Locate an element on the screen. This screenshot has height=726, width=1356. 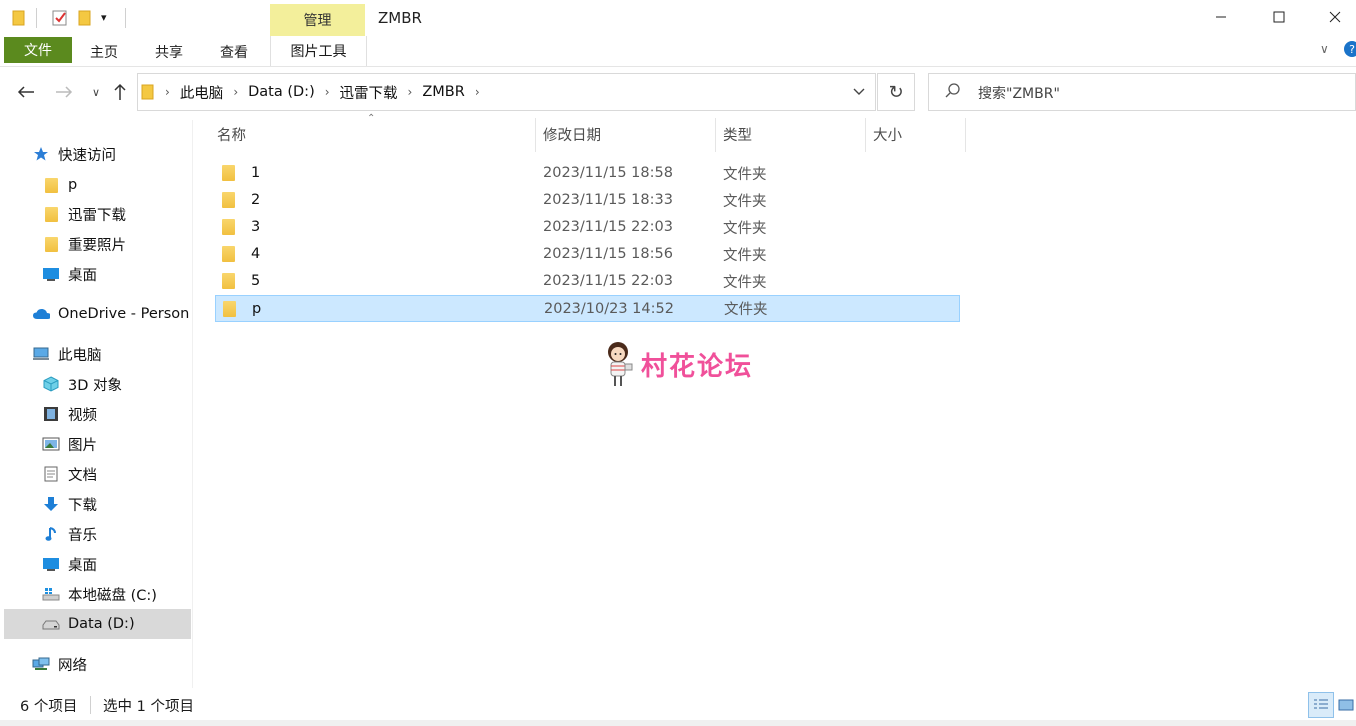
crumb-this-pc: 此电脑 is located at coordinates (202, 92).